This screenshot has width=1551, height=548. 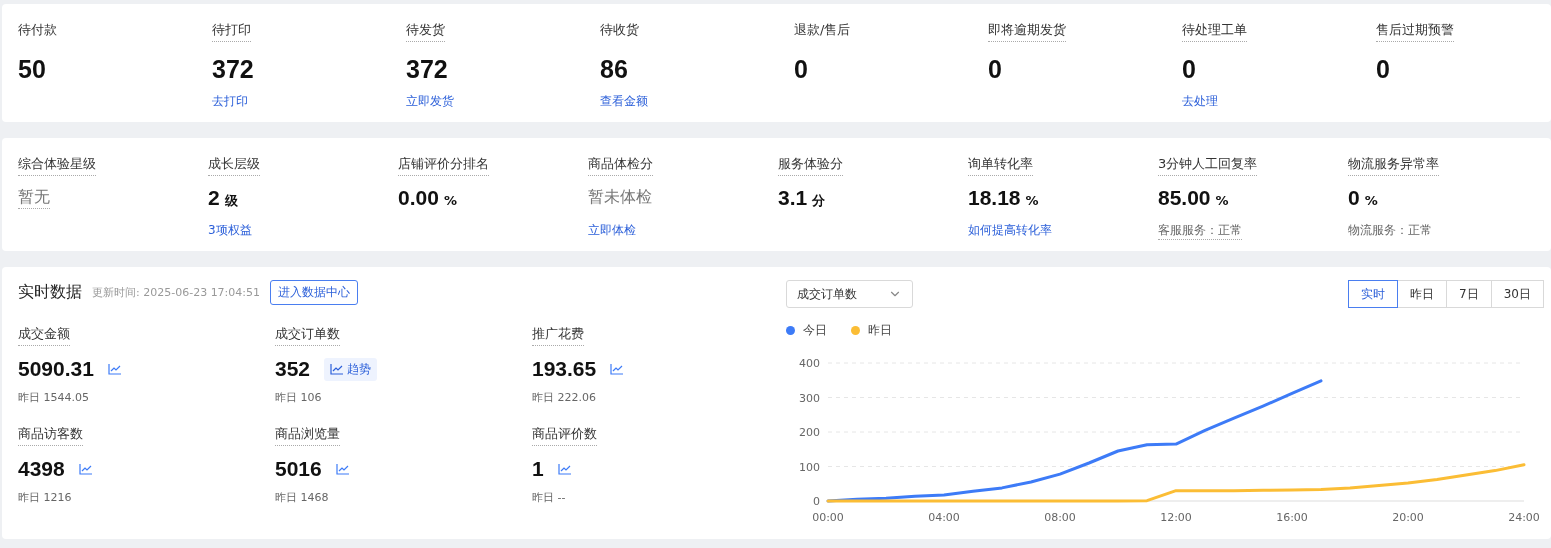 I want to click on metric-label: 店铺评价分排名, so click(x=443, y=165).